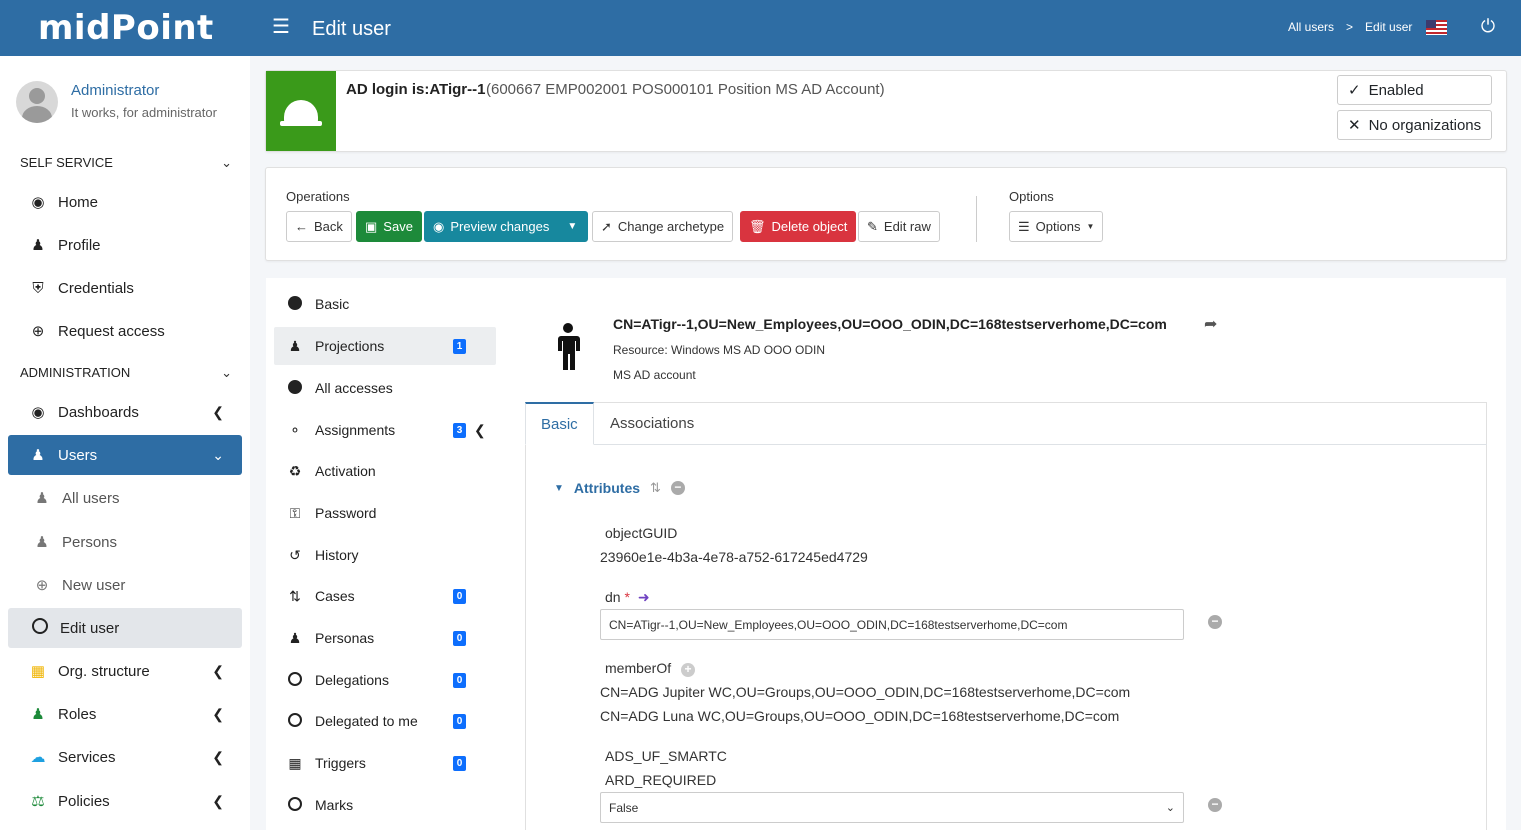 The height and width of the screenshot is (830, 1521). I want to click on edit-icon: ✎, so click(872, 226).